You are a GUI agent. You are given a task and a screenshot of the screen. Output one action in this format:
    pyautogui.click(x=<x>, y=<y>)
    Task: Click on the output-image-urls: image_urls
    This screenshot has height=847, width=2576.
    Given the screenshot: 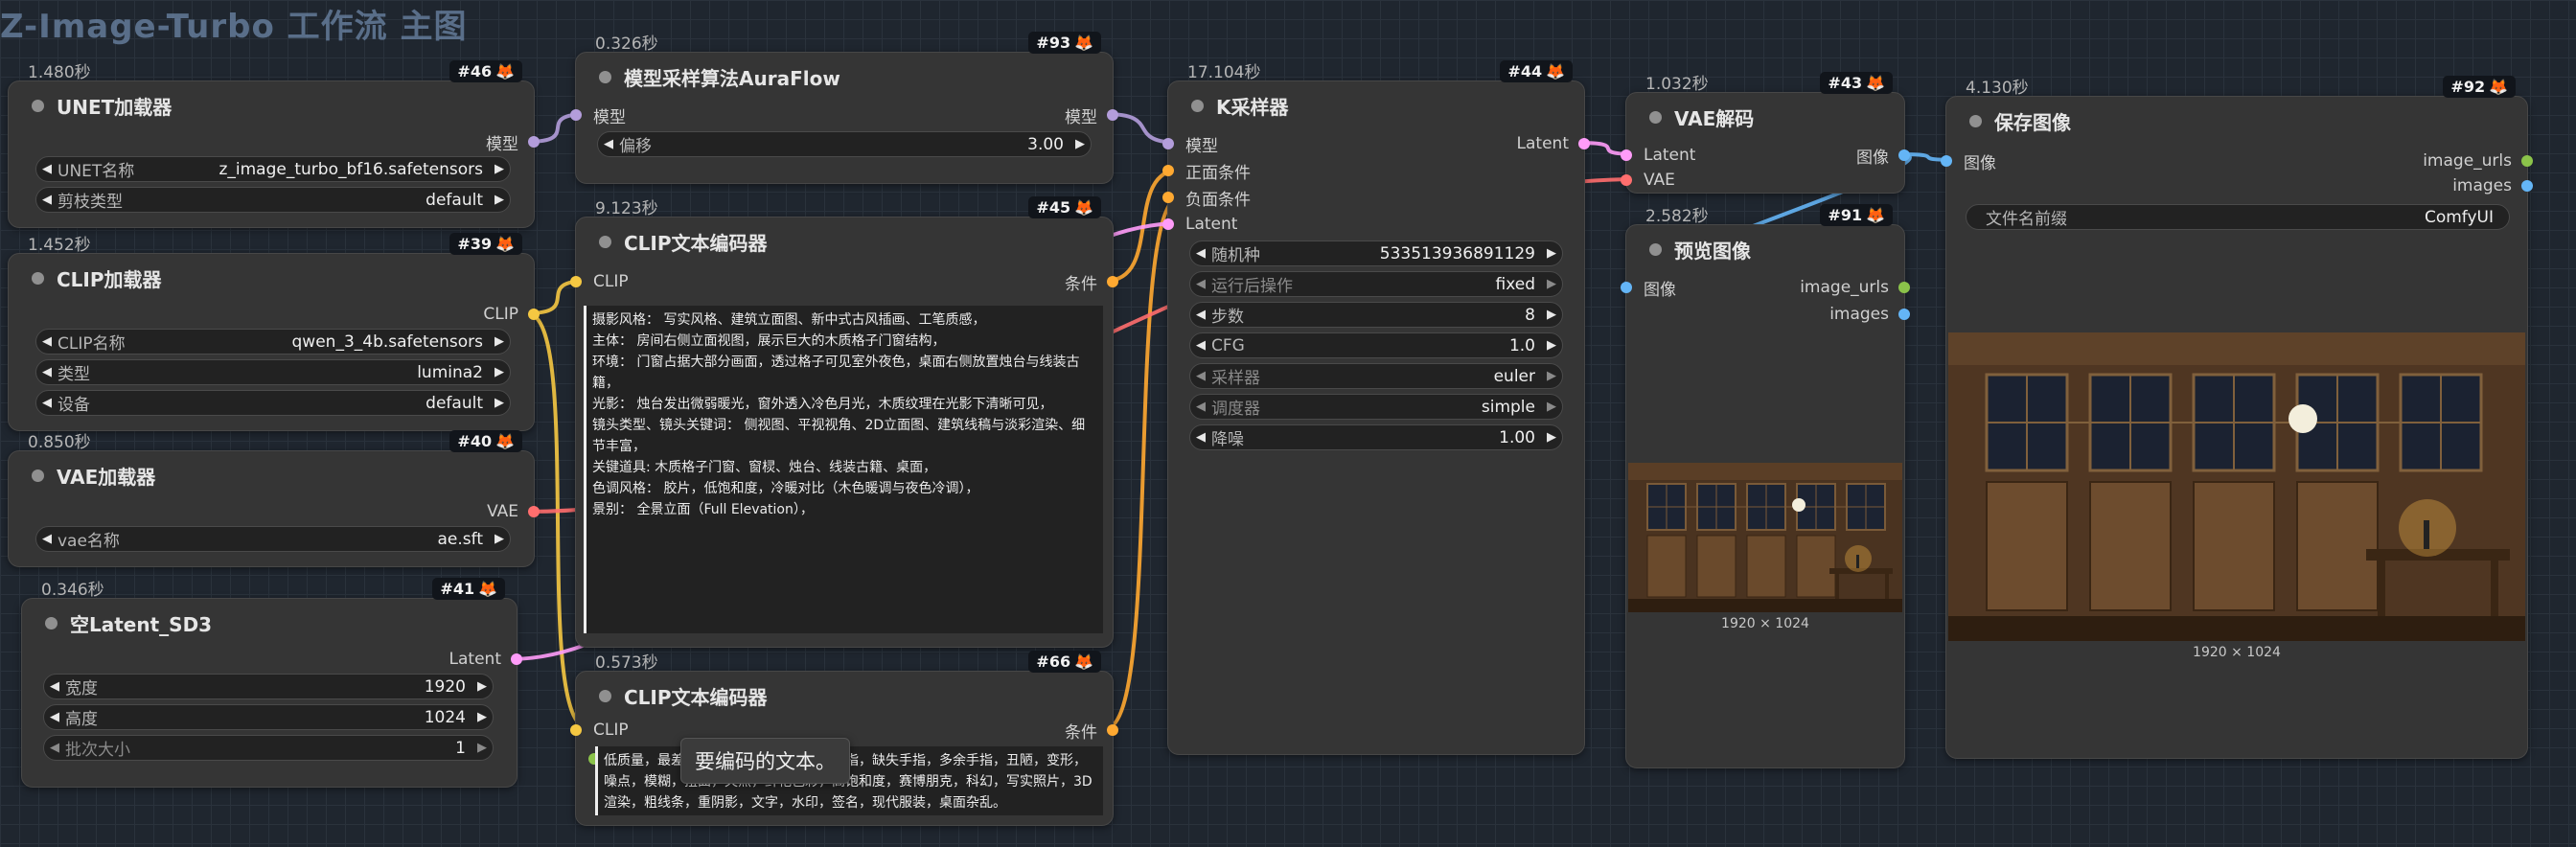 What is the action you would take?
    pyautogui.click(x=1855, y=288)
    